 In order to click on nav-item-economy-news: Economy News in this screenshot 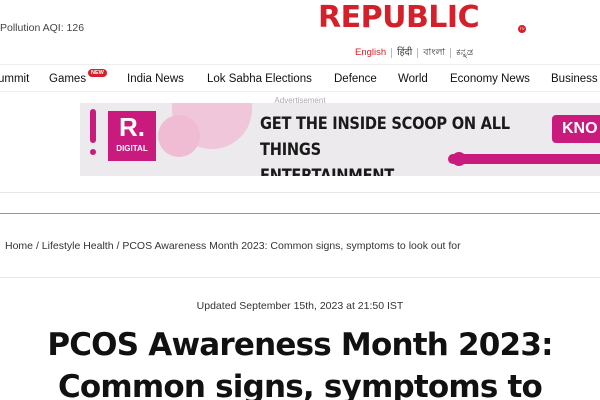, I will do `click(490, 79)`.